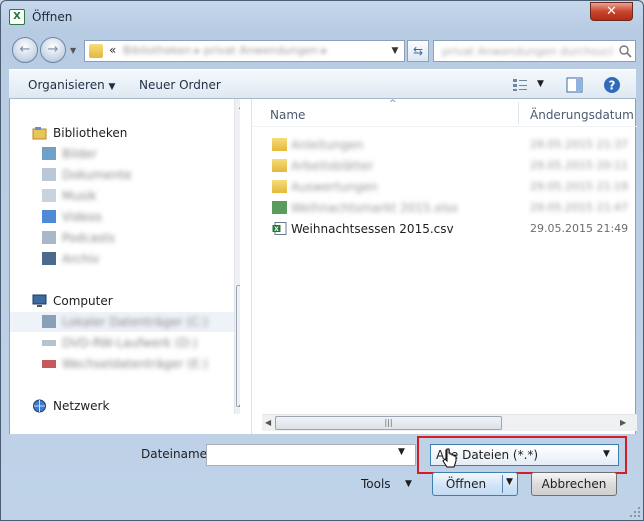 This screenshot has height=521, width=644. What do you see at coordinates (17, 17) in the screenshot?
I see `excel-icon: X` at bounding box center [17, 17].